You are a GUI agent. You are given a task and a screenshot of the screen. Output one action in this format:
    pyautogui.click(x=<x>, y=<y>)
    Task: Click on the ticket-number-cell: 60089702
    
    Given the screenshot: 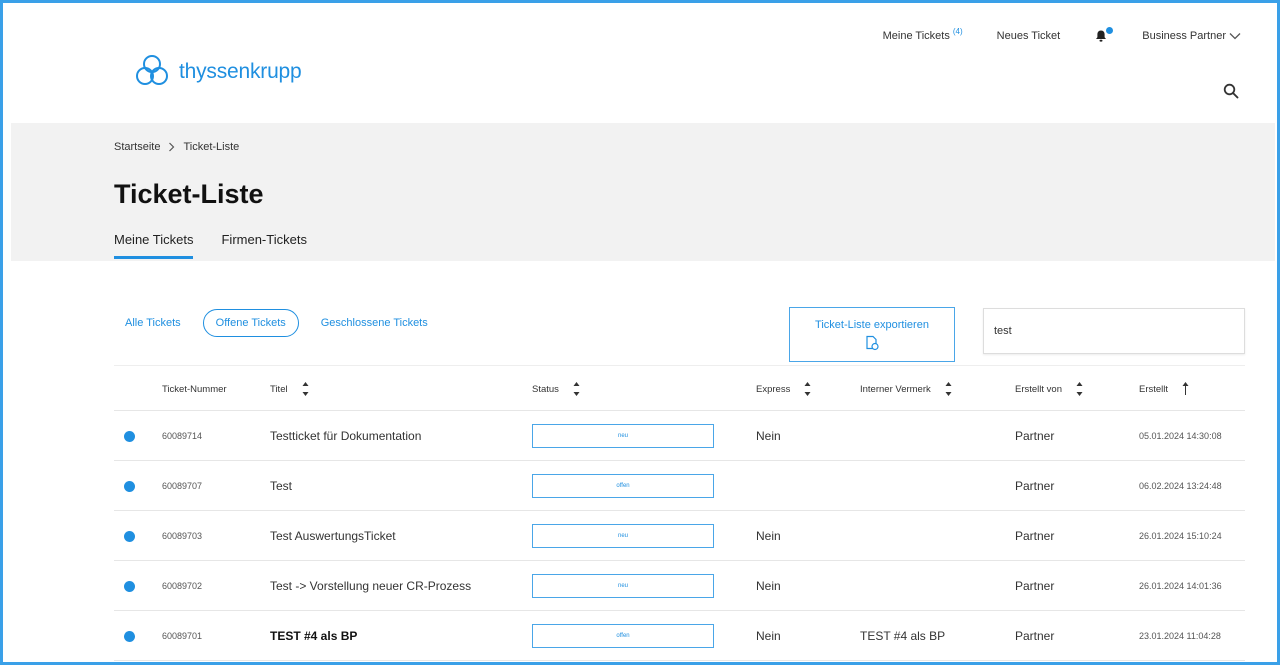 What is the action you would take?
    pyautogui.click(x=182, y=586)
    